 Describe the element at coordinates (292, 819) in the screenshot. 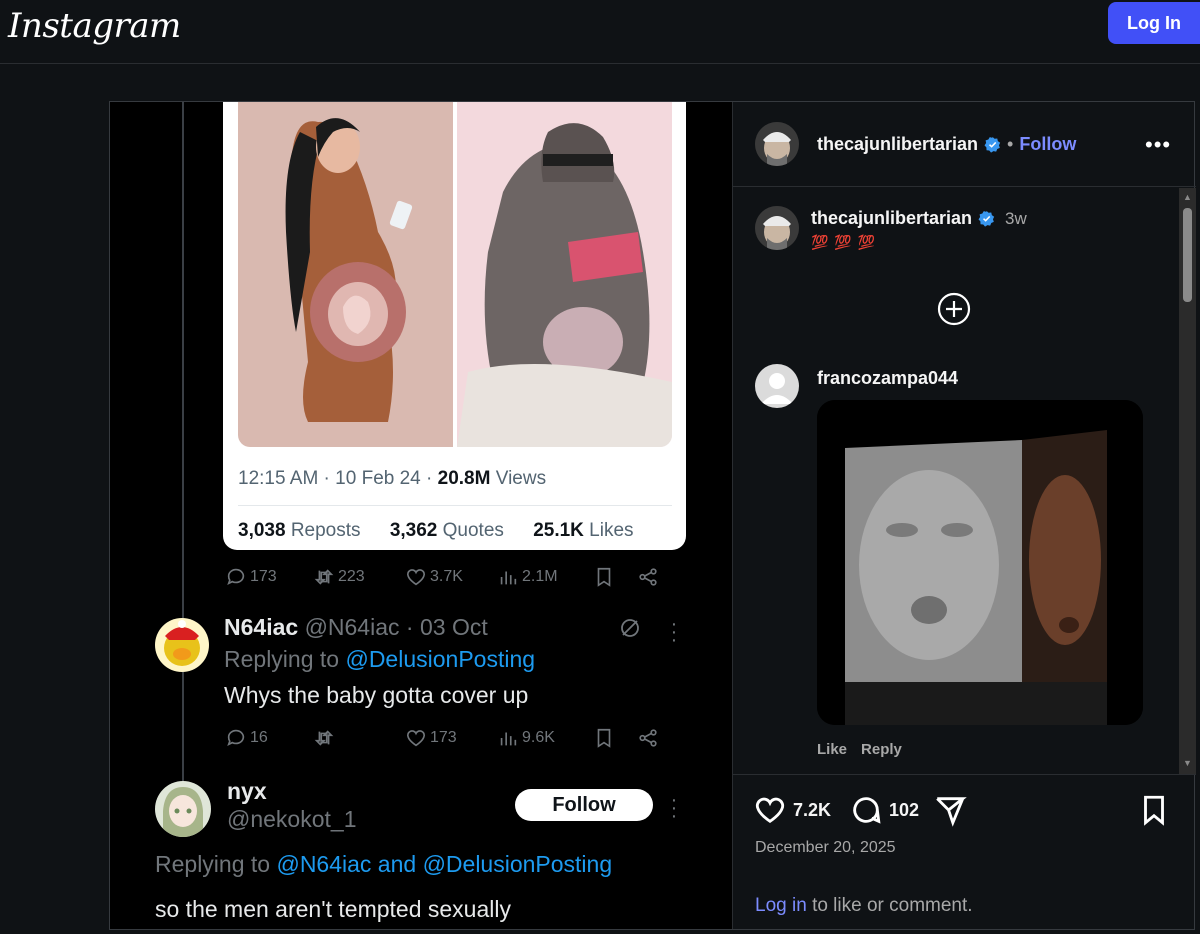

I see `reply2-handle-line: @nekokot_1` at that location.